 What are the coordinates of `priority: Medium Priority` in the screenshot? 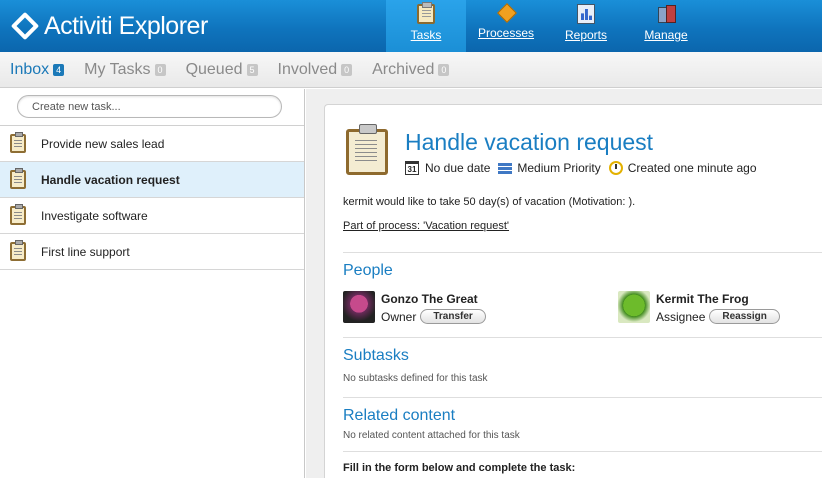 It's located at (549, 168).